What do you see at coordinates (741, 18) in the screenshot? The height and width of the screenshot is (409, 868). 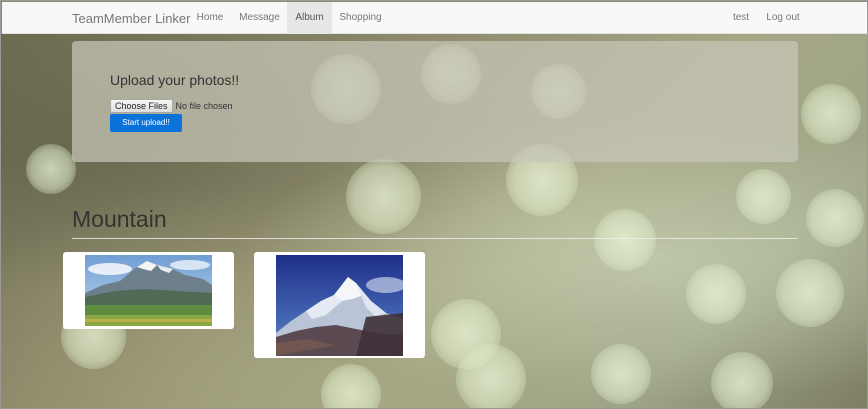 I see `nav-user: test` at bounding box center [741, 18].